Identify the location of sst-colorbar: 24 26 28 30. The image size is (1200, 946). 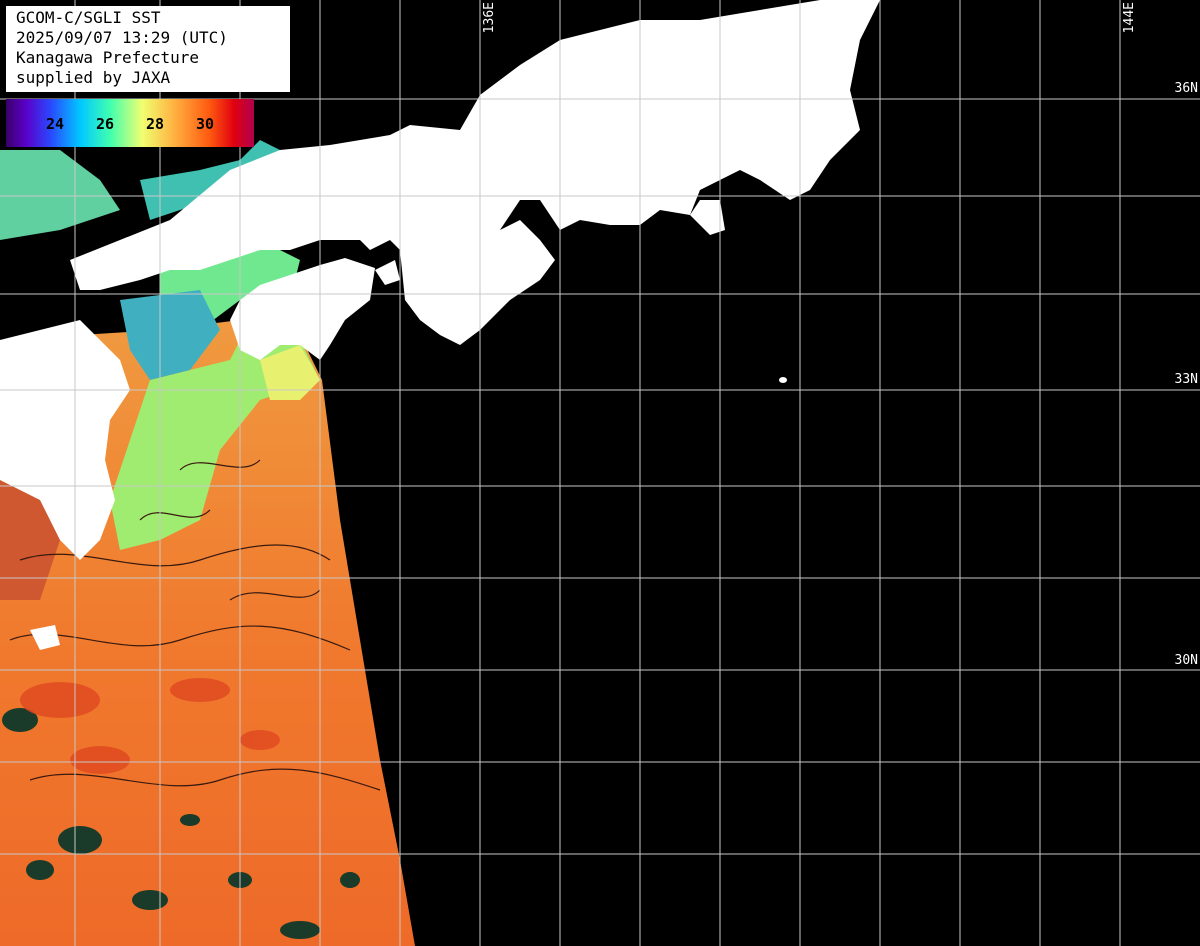
(130, 123).